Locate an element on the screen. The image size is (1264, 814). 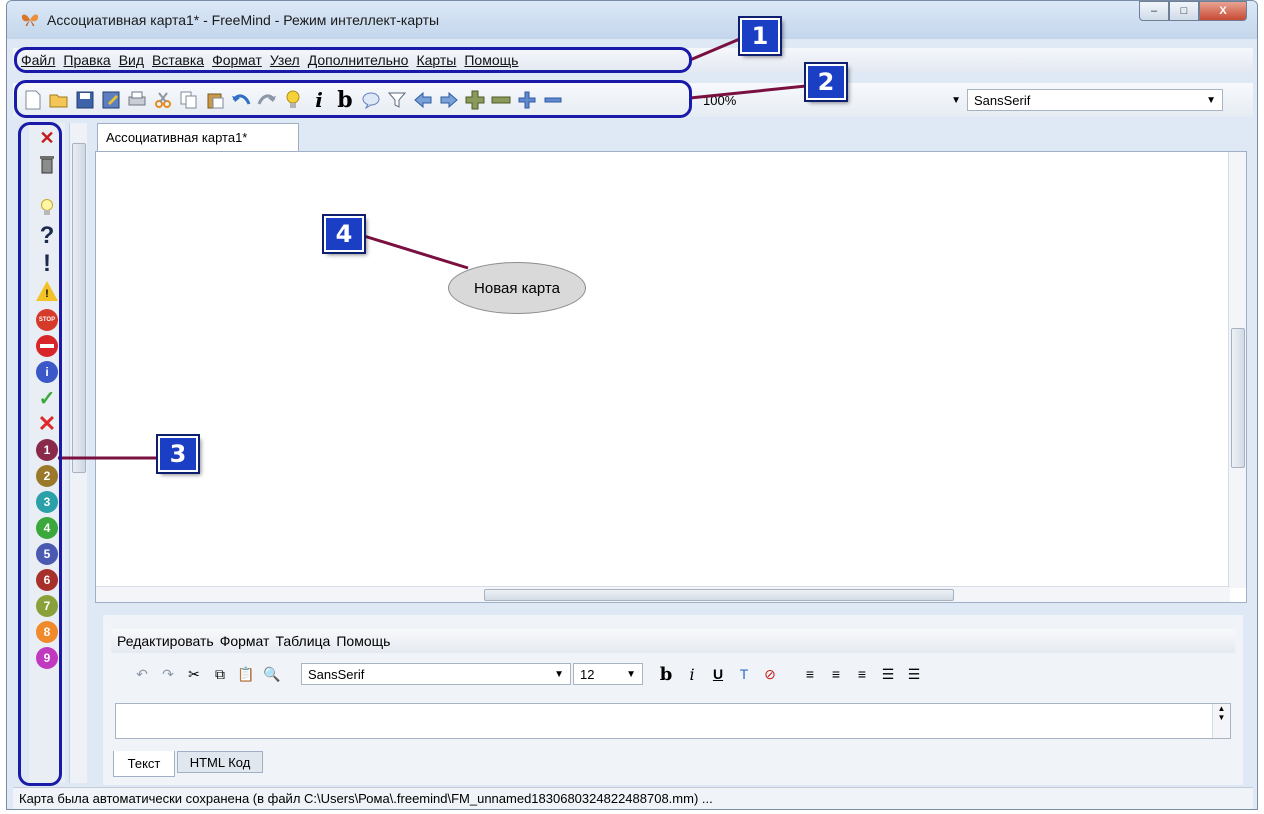
root-node: Новая карта is located at coordinates (517, 288).